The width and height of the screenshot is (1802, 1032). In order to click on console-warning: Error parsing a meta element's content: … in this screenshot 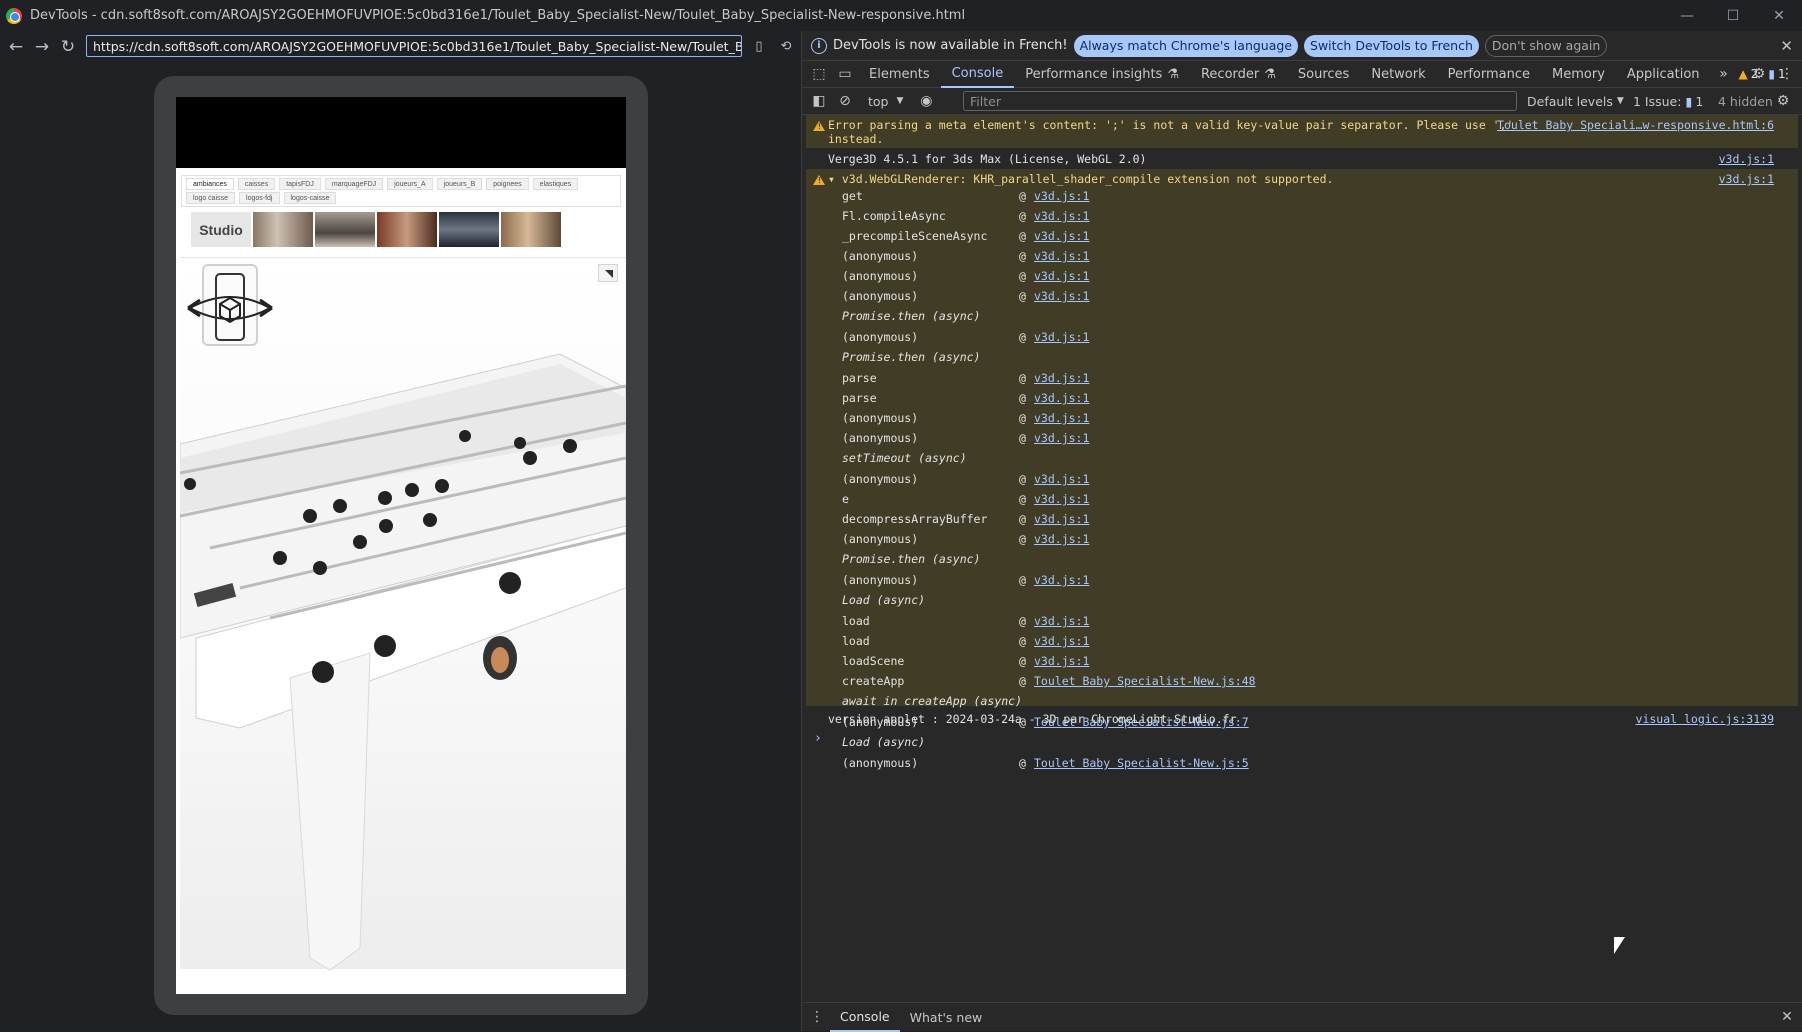, I will do `click(1302, 131)`.